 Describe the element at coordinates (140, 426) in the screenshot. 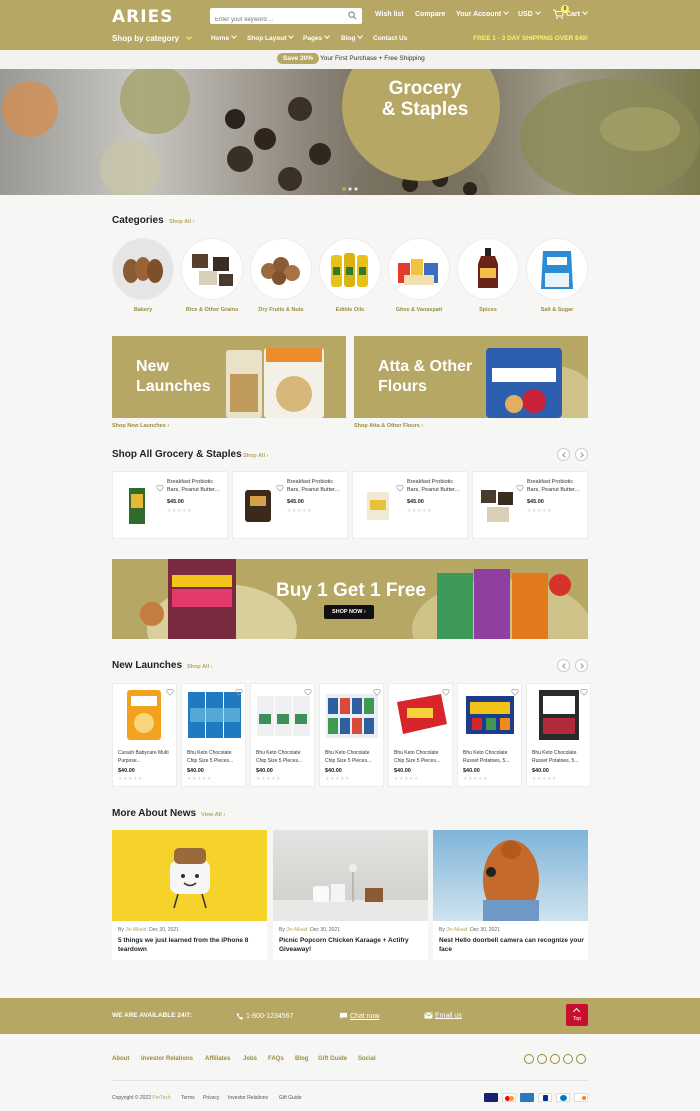

I see `shop-new-launches-link: Shop New Launches ›` at that location.